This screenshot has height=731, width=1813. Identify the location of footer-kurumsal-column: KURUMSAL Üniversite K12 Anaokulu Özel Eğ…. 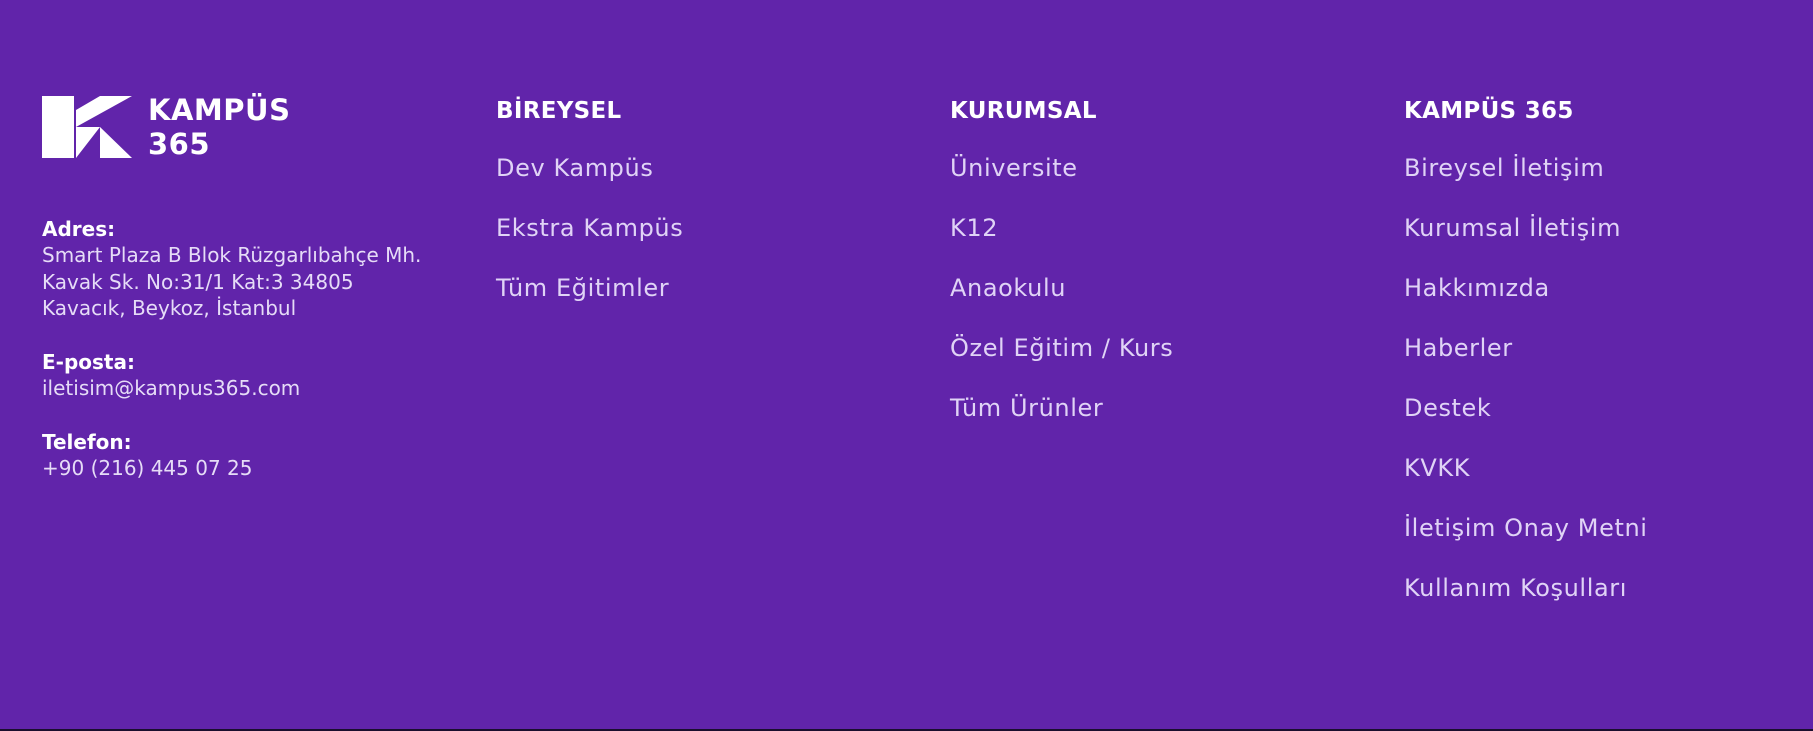
(1061, 274).